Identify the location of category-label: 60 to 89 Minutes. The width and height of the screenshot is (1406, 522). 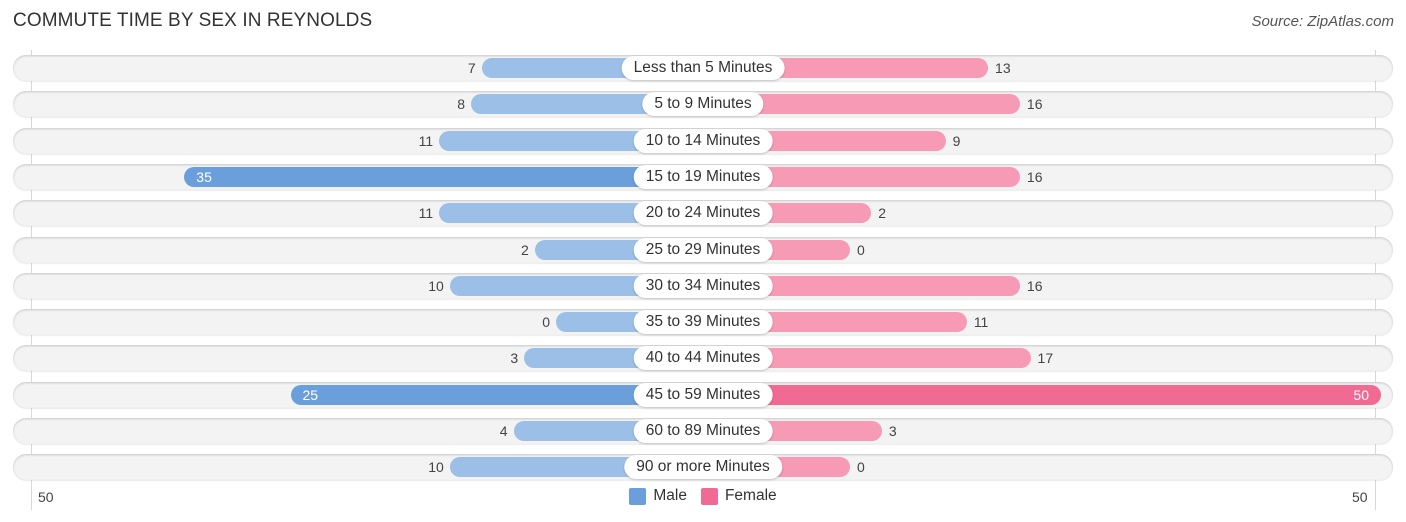
(703, 431).